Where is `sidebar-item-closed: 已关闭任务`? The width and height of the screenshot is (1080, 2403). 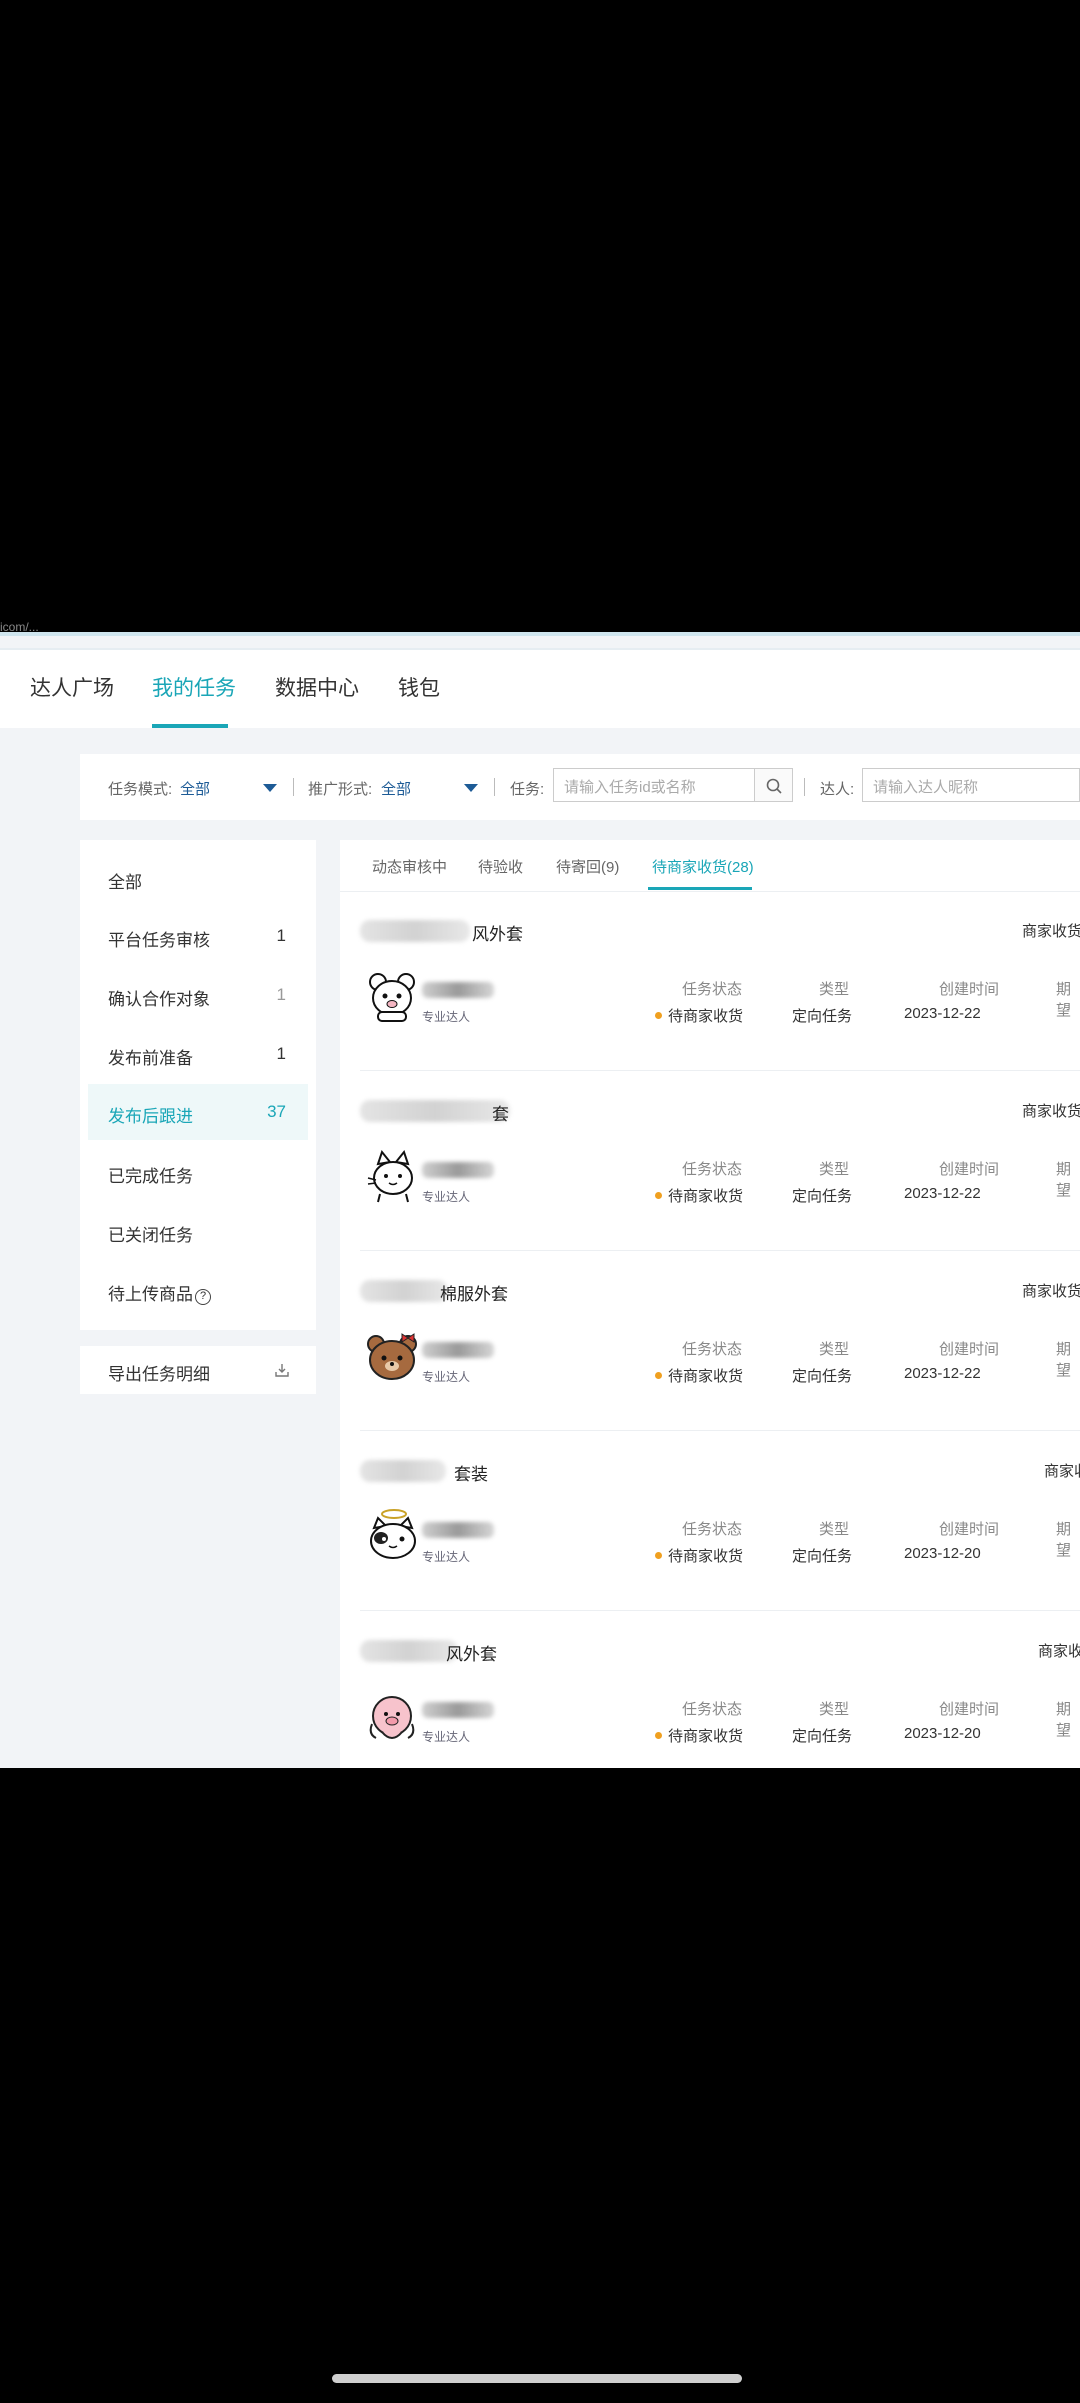
sidebar-item-closed: 已关闭任务 is located at coordinates (198, 1231).